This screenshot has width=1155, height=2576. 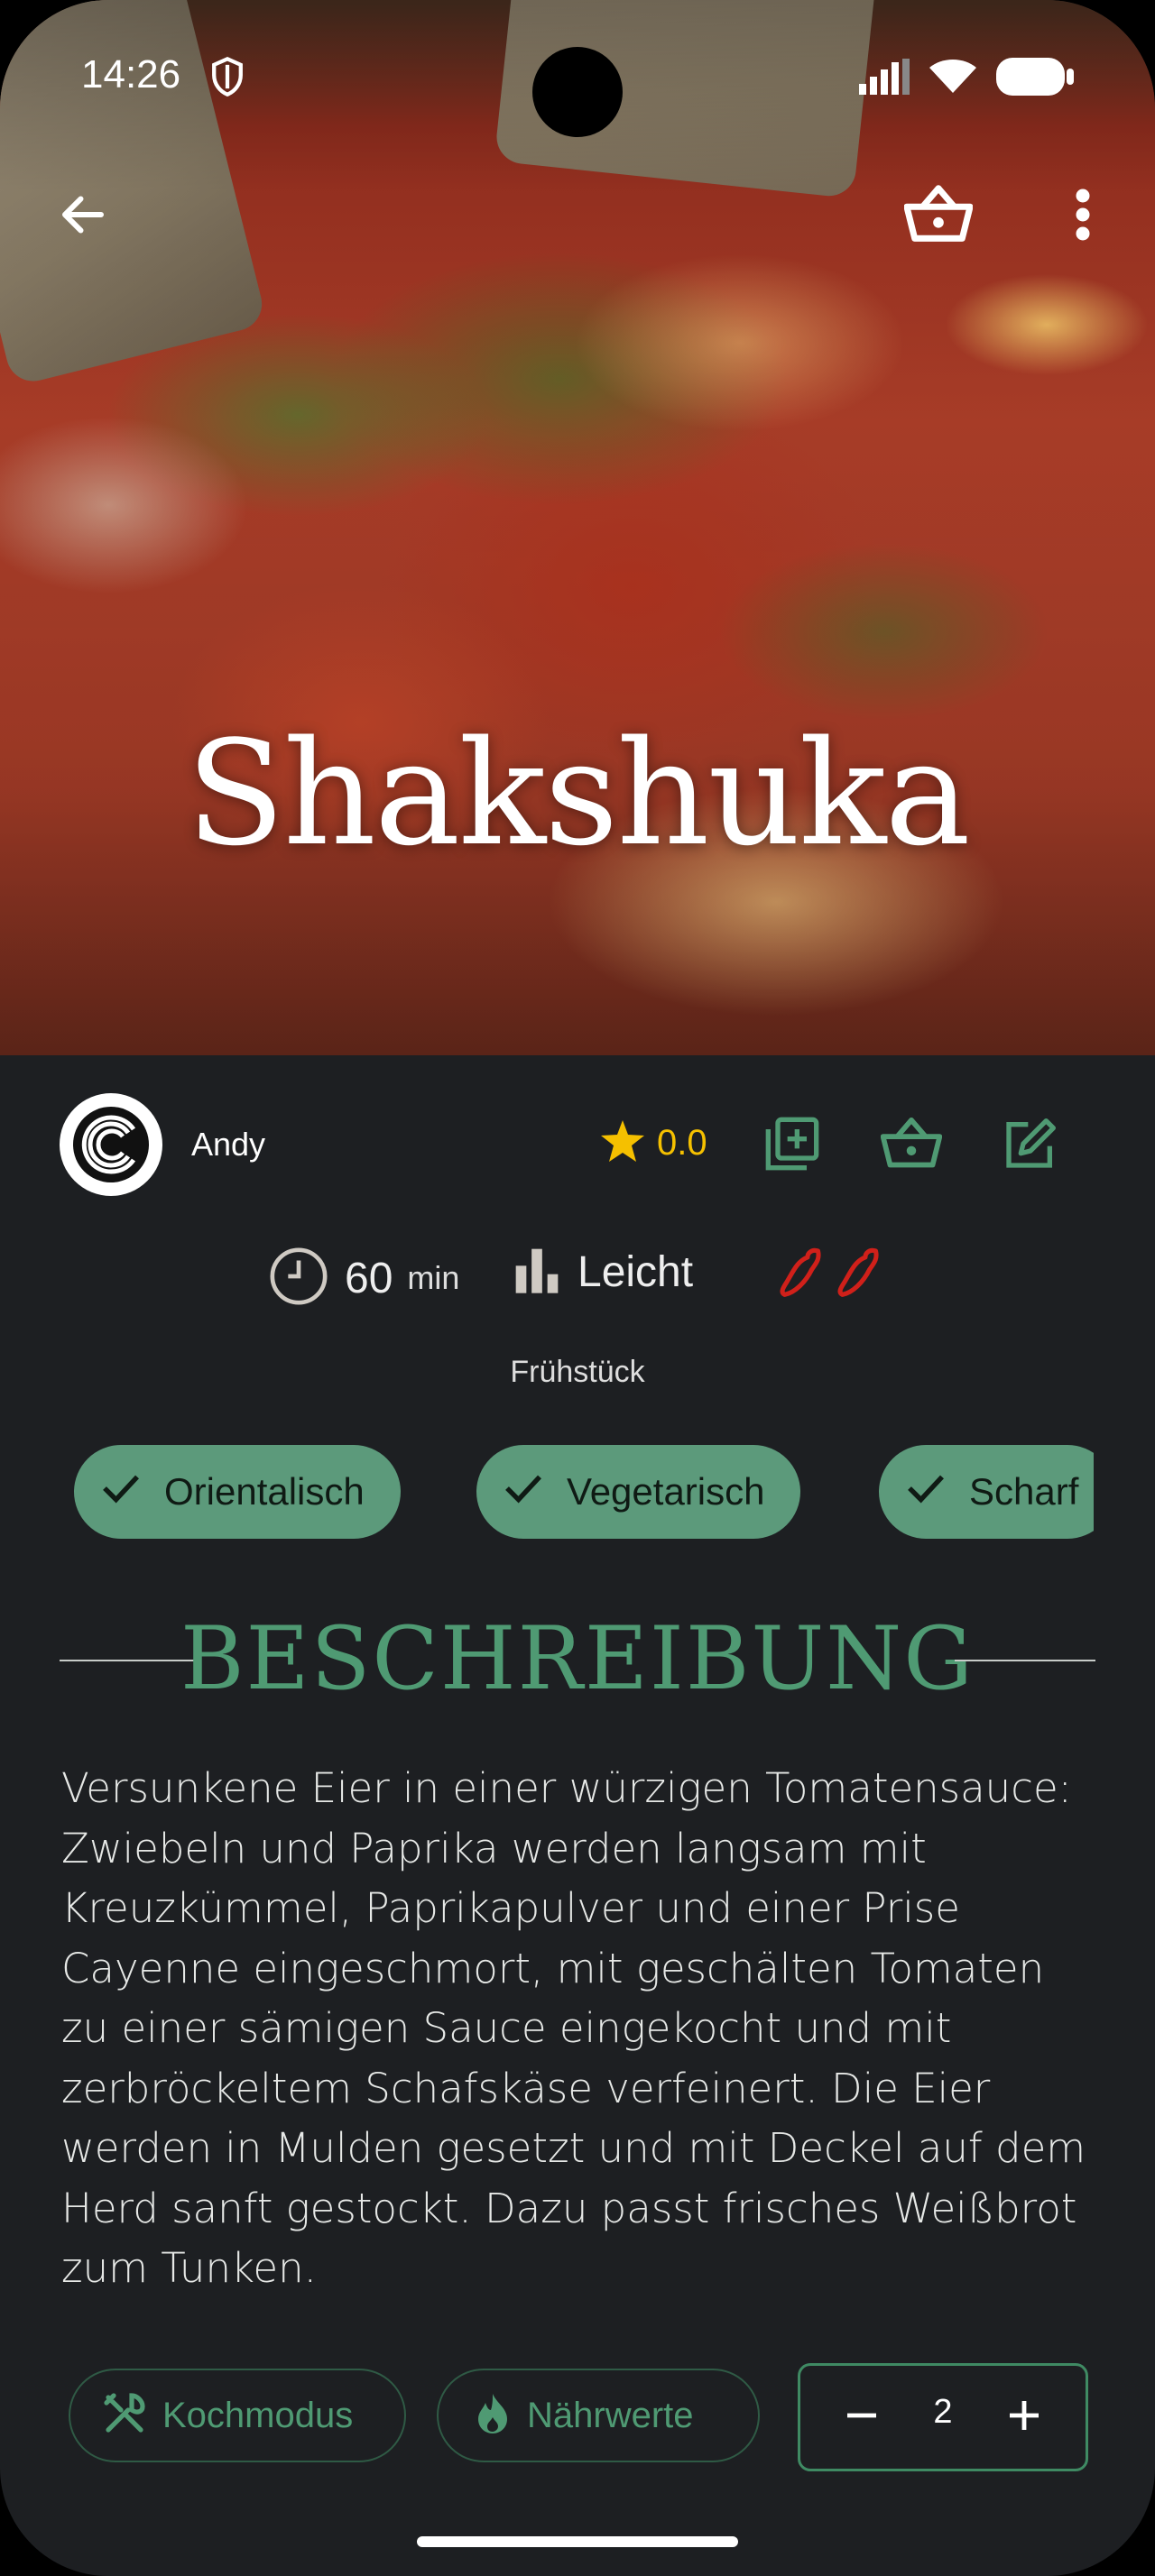 I want to click on servings-value: 2, so click(x=943, y=2412).